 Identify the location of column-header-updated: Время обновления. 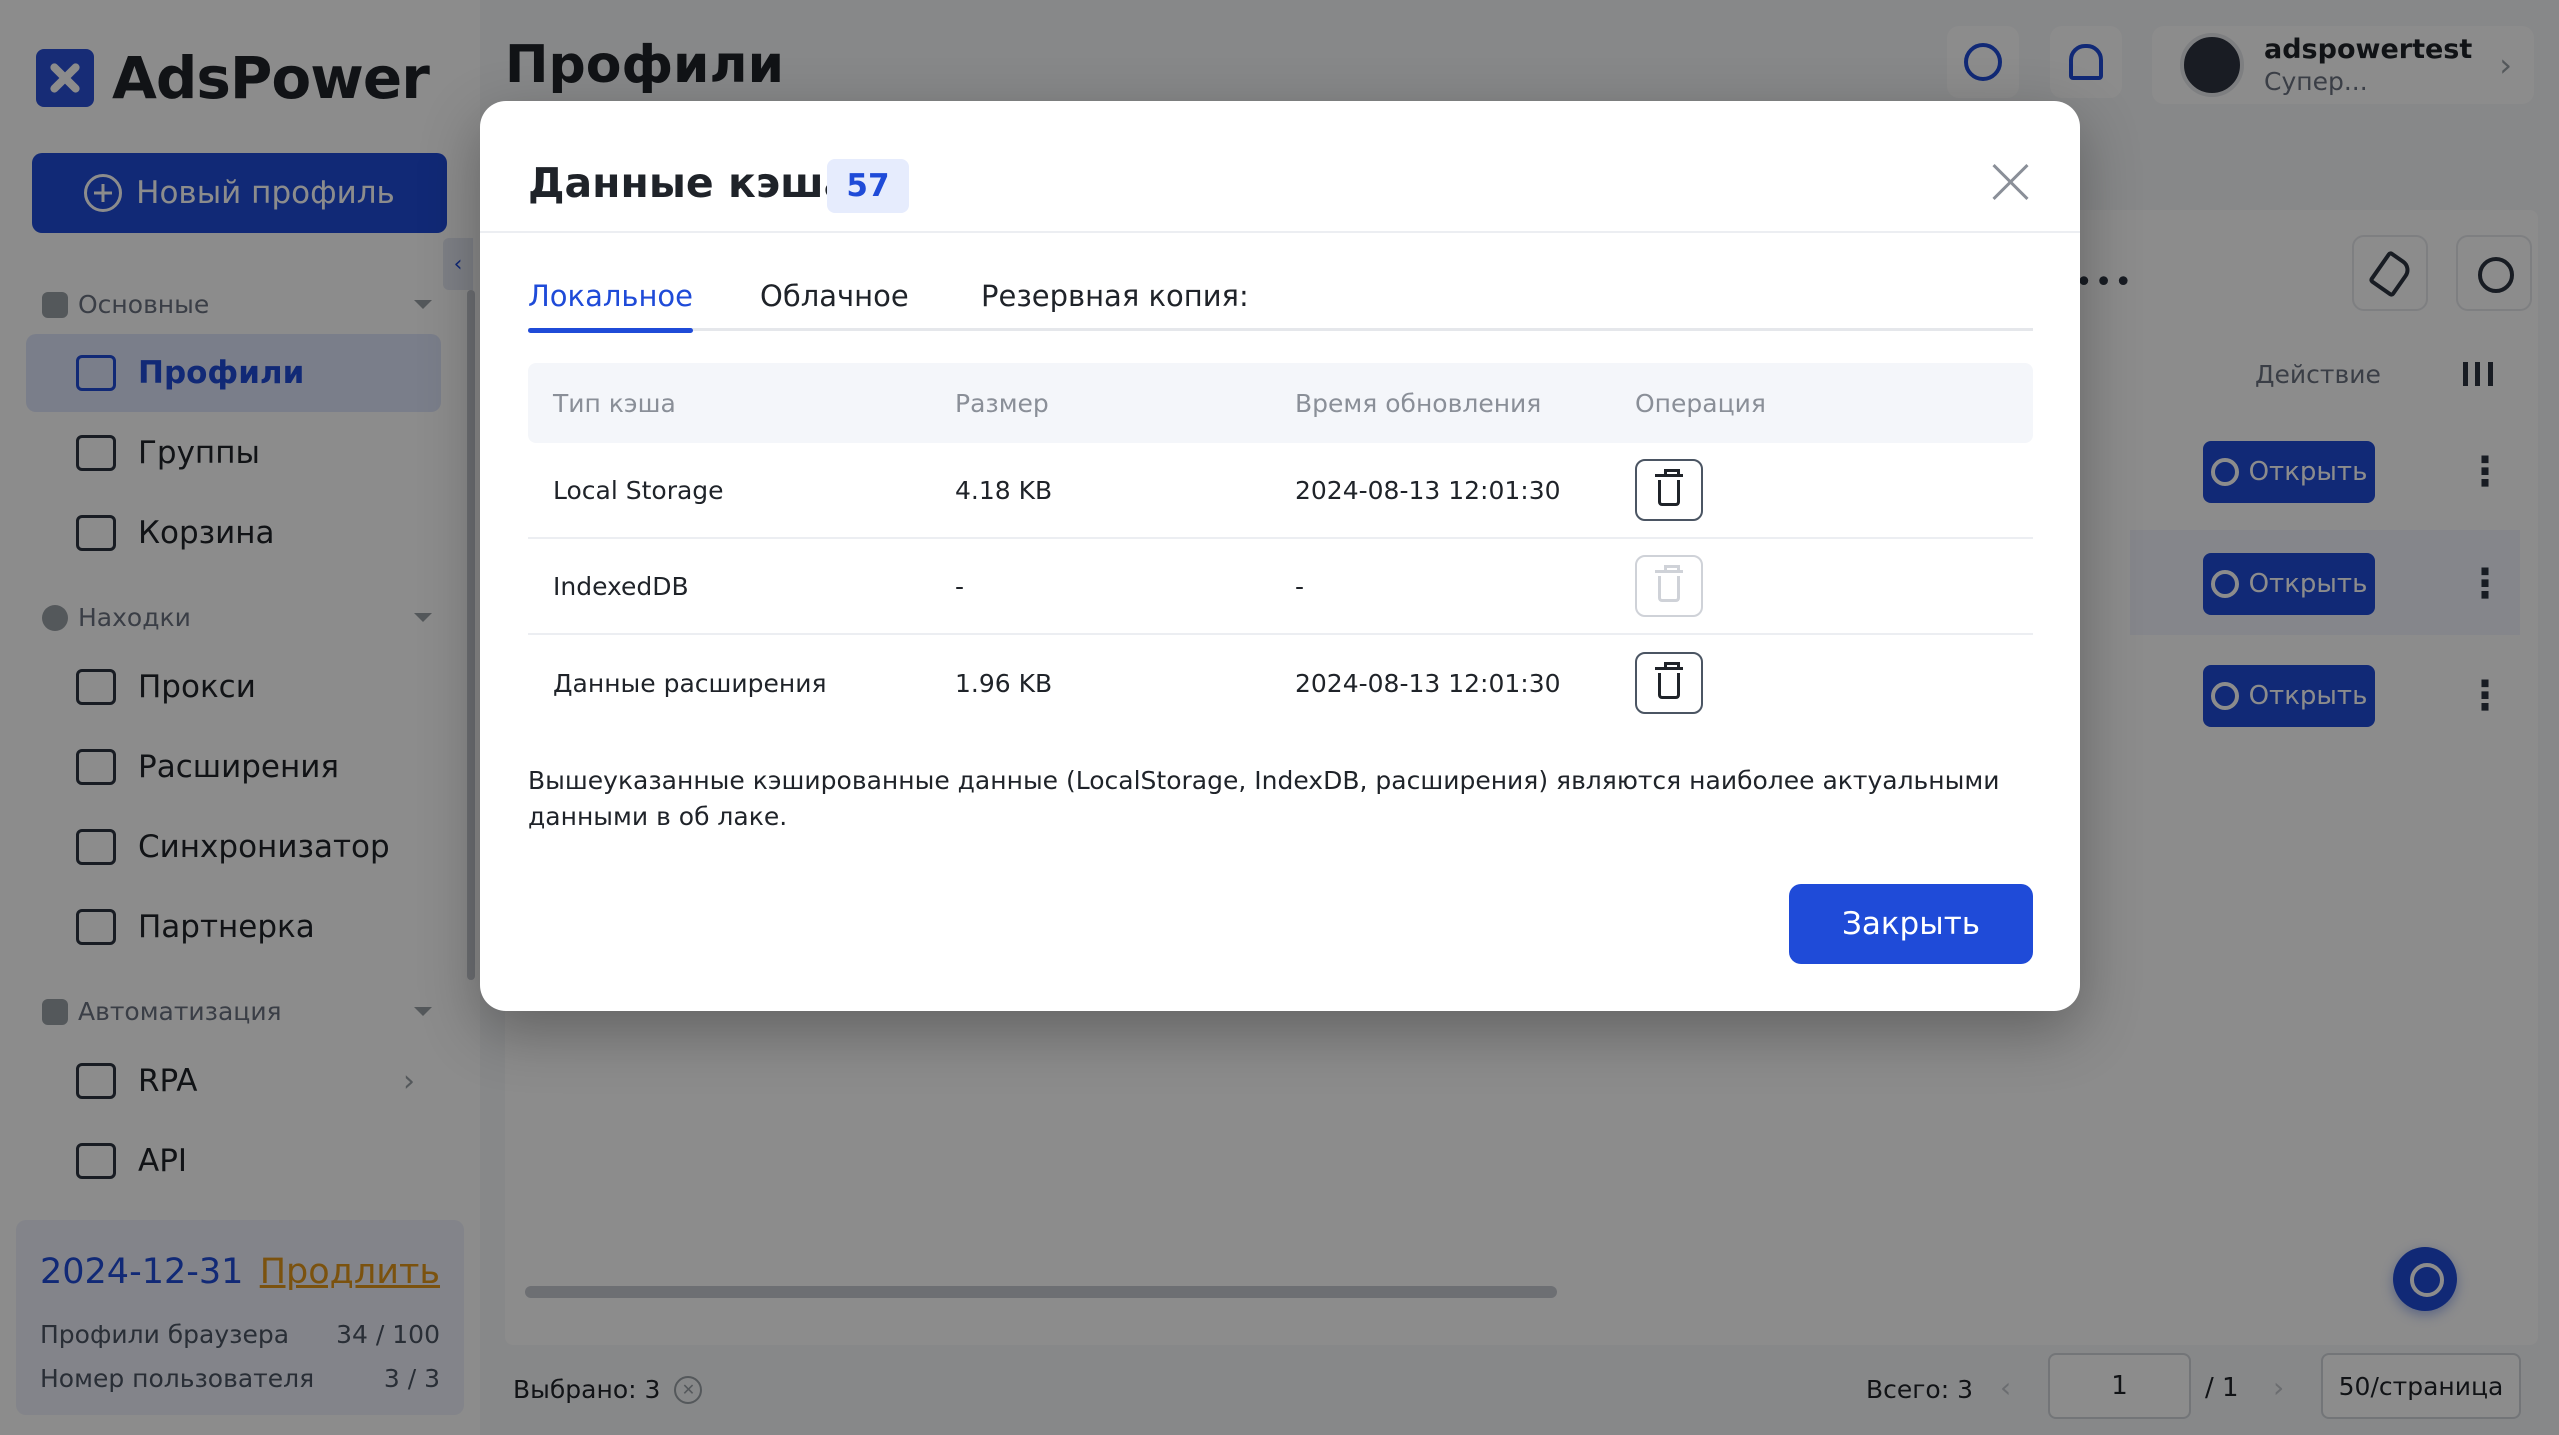
(1418, 403).